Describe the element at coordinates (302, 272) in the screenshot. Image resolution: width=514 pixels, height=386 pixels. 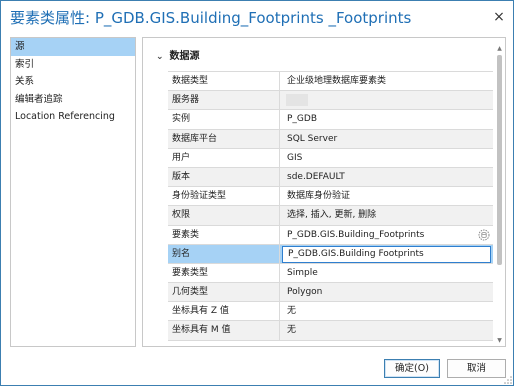
I see `property-value: Simple` at that location.